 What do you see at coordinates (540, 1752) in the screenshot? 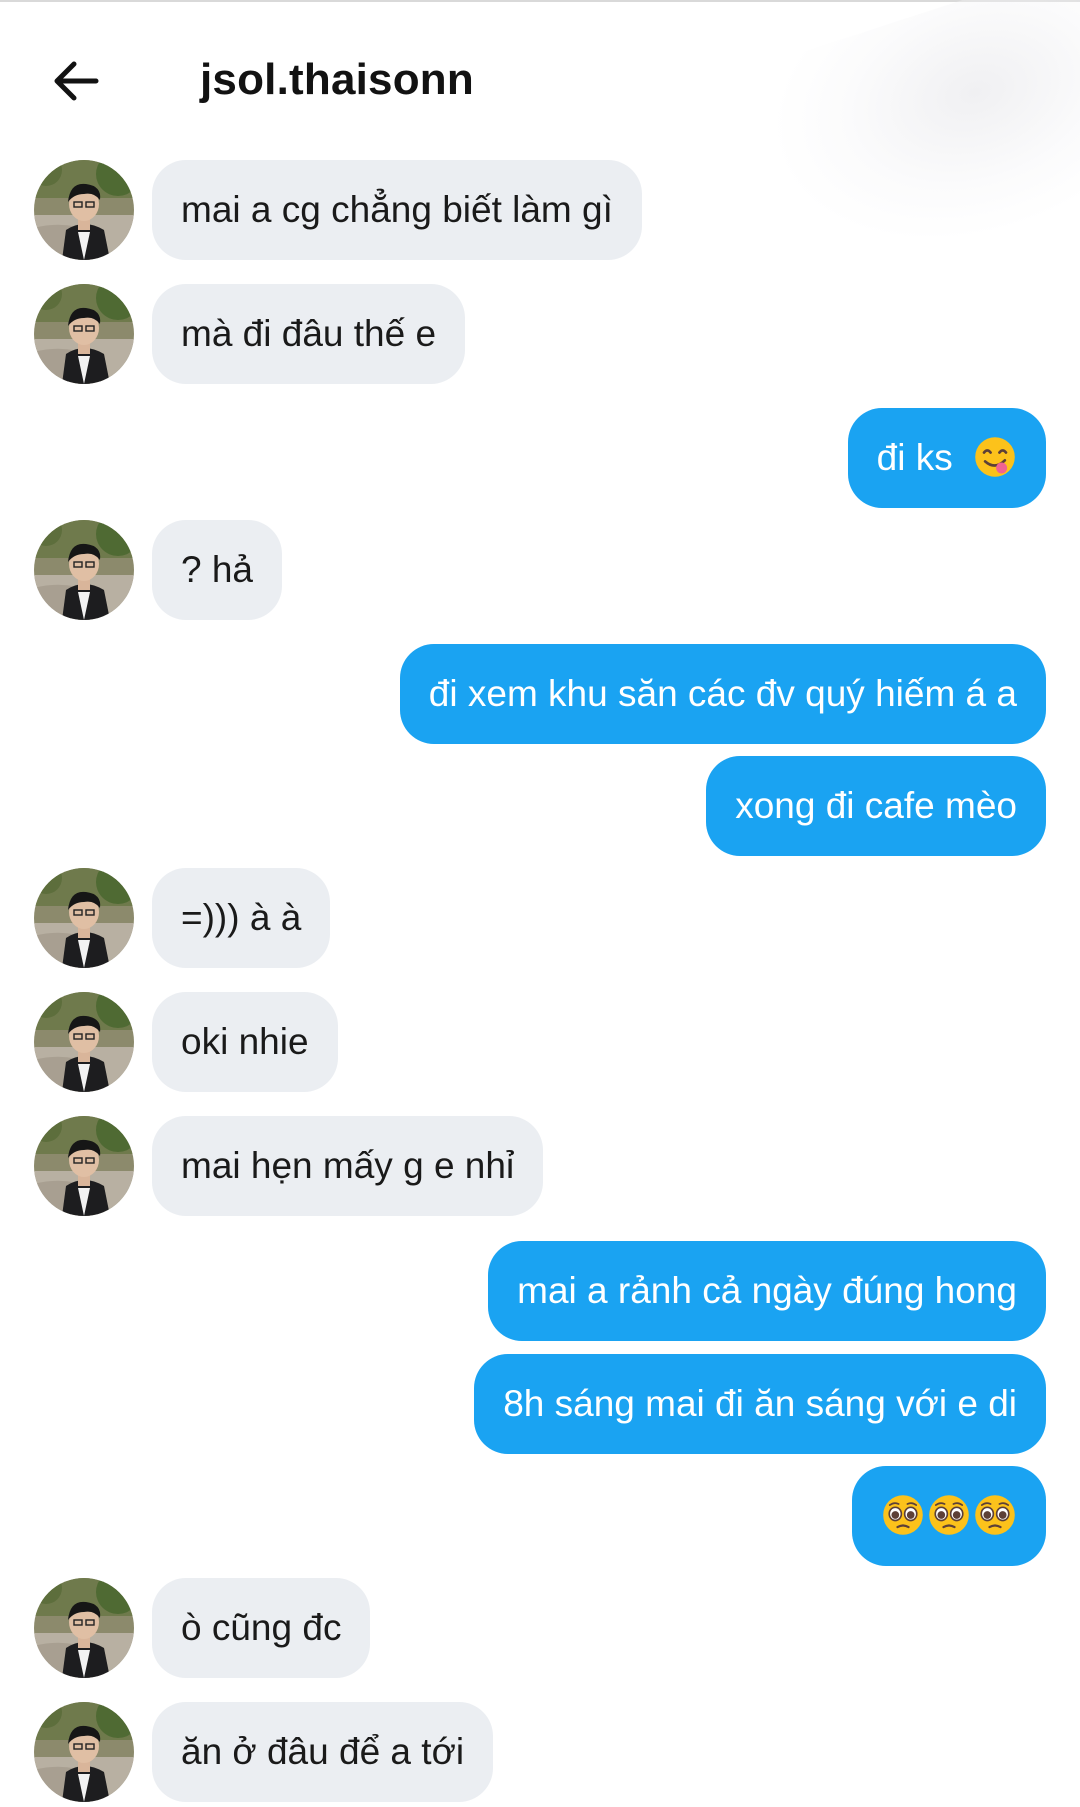
I see `message-row-incoming: ăn ở đâu để a tới` at bounding box center [540, 1752].